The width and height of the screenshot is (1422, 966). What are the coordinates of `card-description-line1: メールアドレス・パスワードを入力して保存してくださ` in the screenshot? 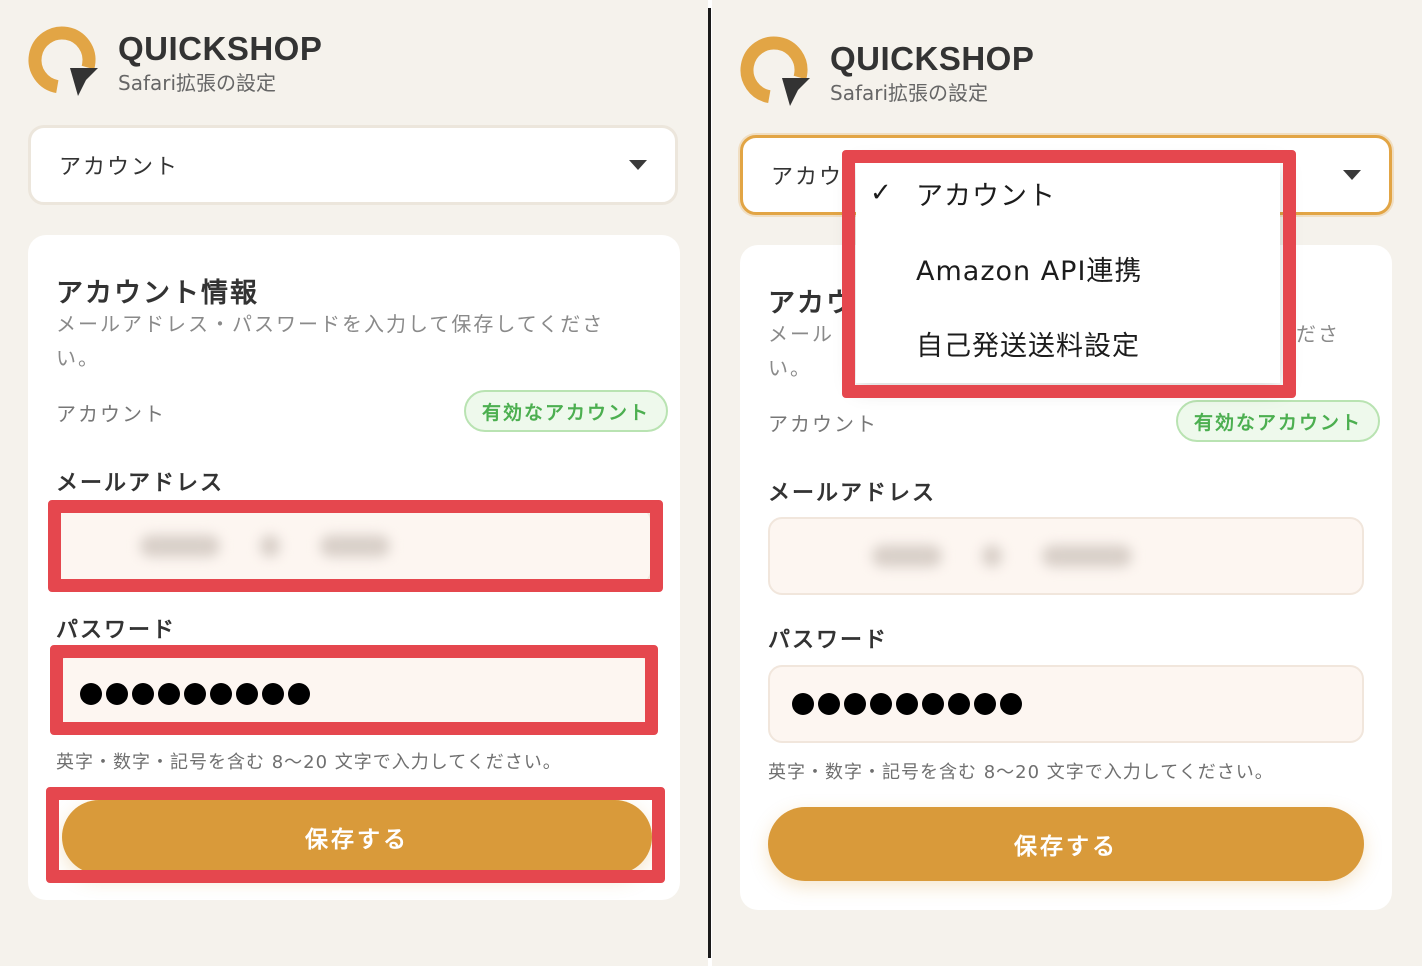 It's located at (330, 324).